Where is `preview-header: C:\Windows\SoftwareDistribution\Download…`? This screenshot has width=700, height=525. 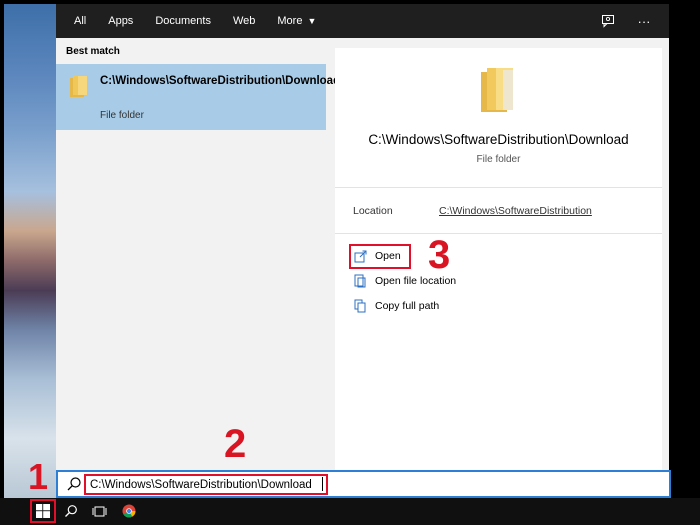
preview-header: C:\Windows\SoftwareDistribution\Download… is located at coordinates (498, 118).